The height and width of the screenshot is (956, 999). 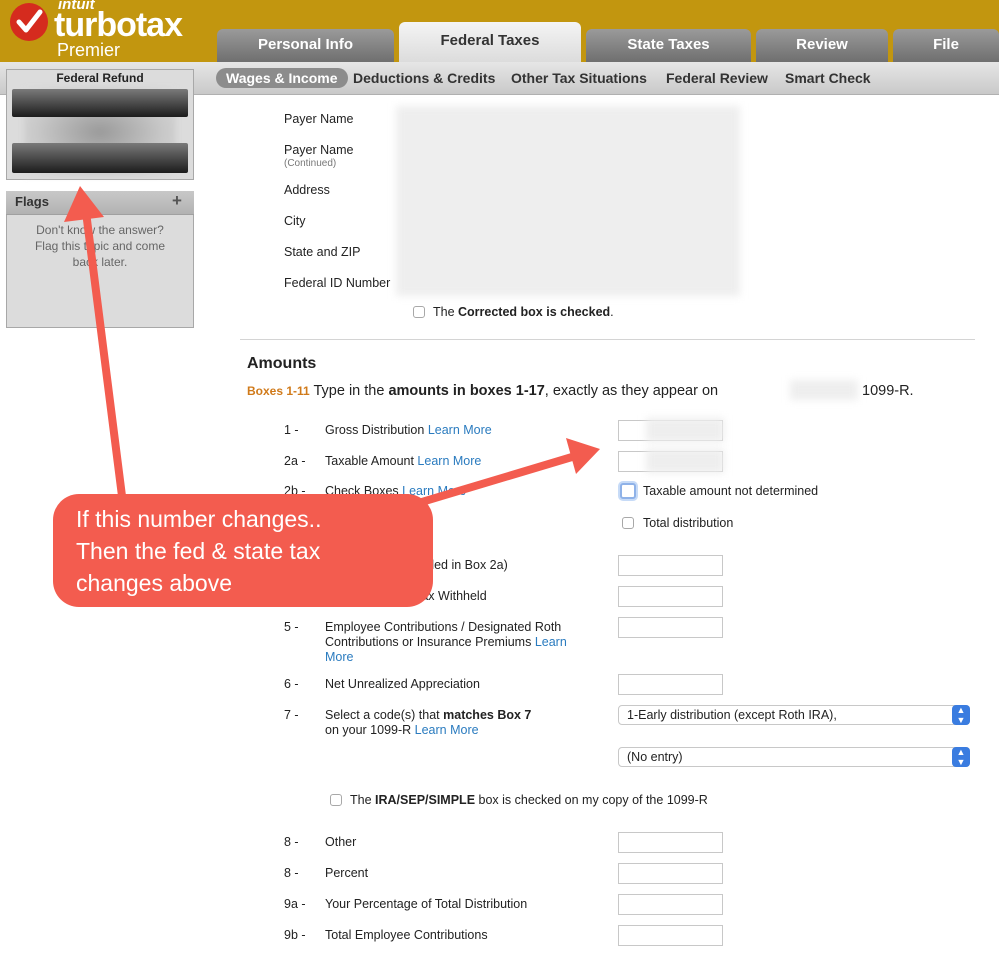 What do you see at coordinates (198, 551) in the screenshot?
I see `annotation-text: Then the fed & state tax` at bounding box center [198, 551].